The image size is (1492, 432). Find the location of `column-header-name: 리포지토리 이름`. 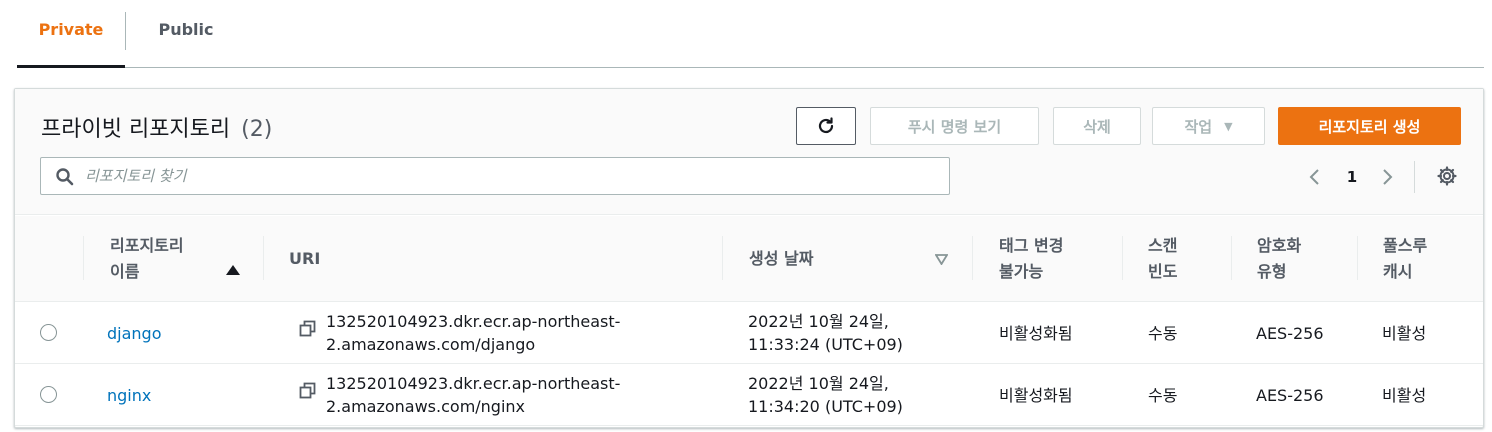

column-header-name: 리포지토리 이름 is located at coordinates (185, 259).